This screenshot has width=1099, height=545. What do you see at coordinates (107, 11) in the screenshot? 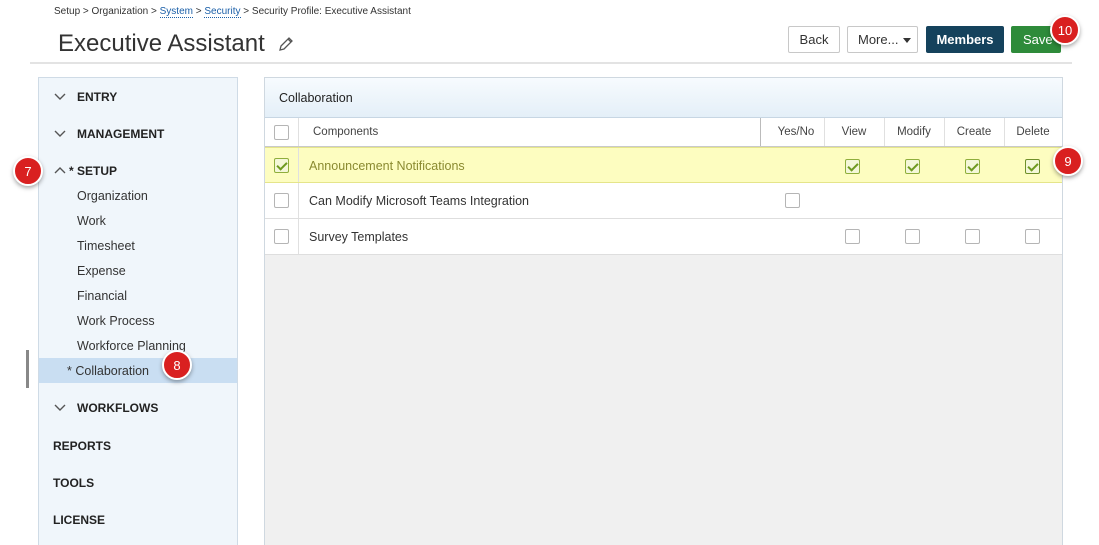
I see `breadcrumb-prefix: Setup > Organization >` at bounding box center [107, 11].